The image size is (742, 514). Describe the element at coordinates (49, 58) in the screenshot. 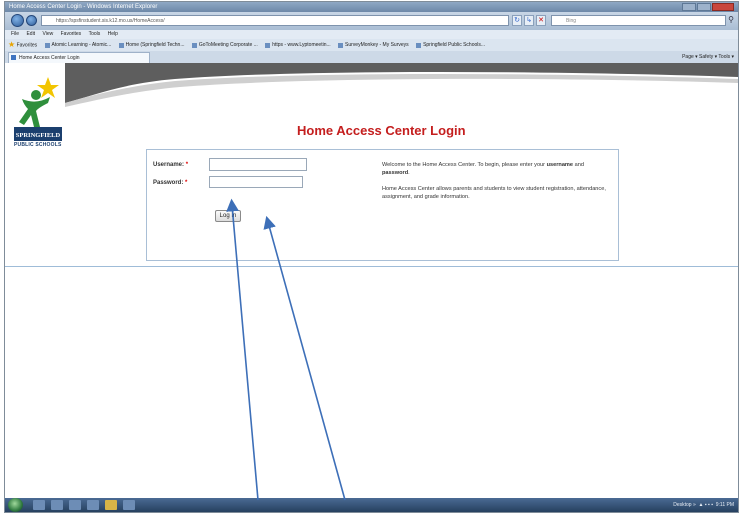

I see `tab-label: Home Access Center Login` at that location.